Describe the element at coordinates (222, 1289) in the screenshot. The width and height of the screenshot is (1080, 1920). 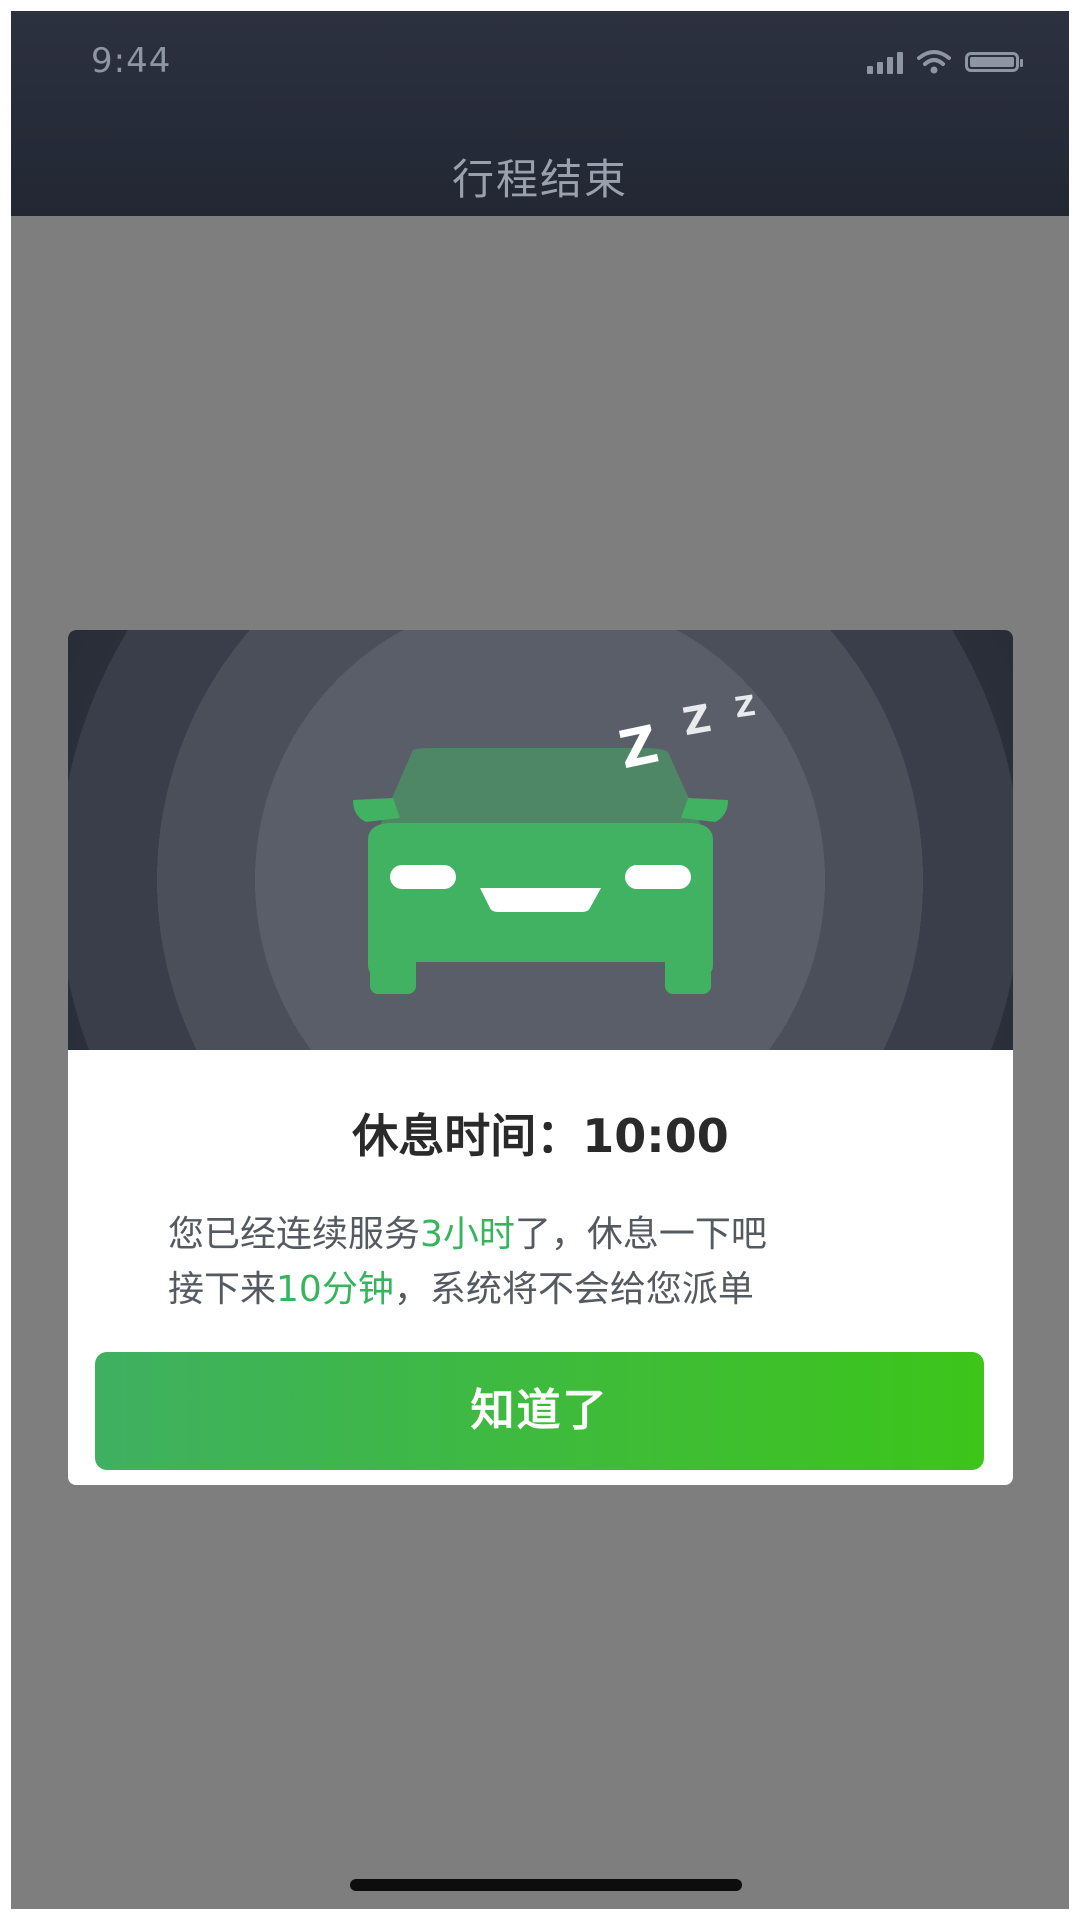
I see `line2-pre: 接下来` at that location.